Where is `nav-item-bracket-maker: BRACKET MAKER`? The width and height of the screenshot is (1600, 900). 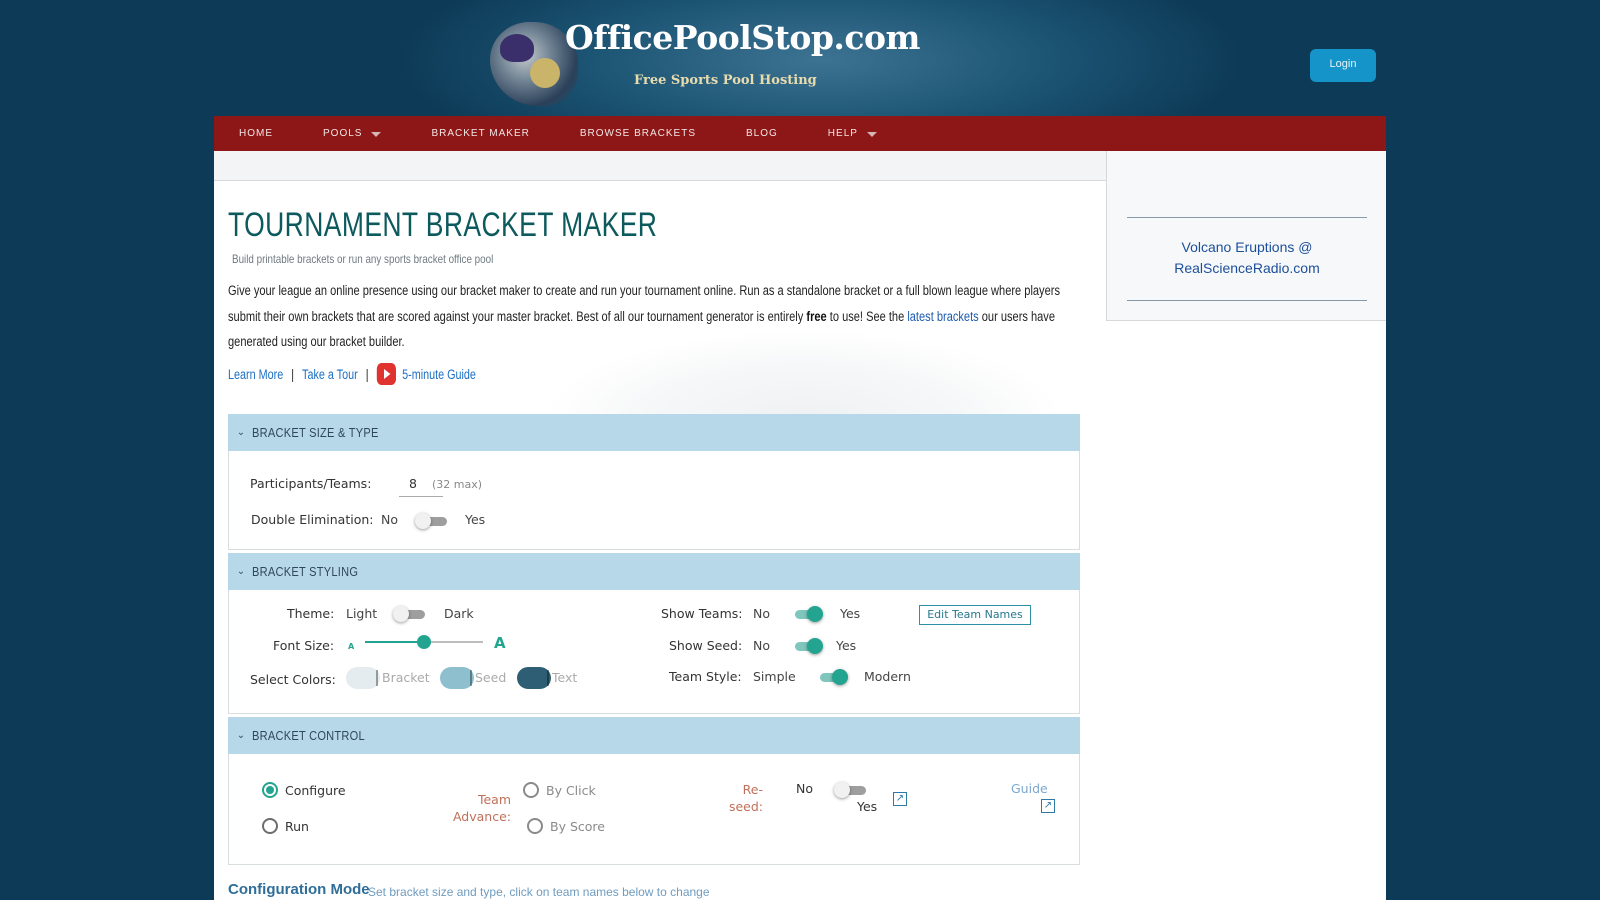
nav-item-bracket-maker: BRACKET MAKER is located at coordinates (480, 133).